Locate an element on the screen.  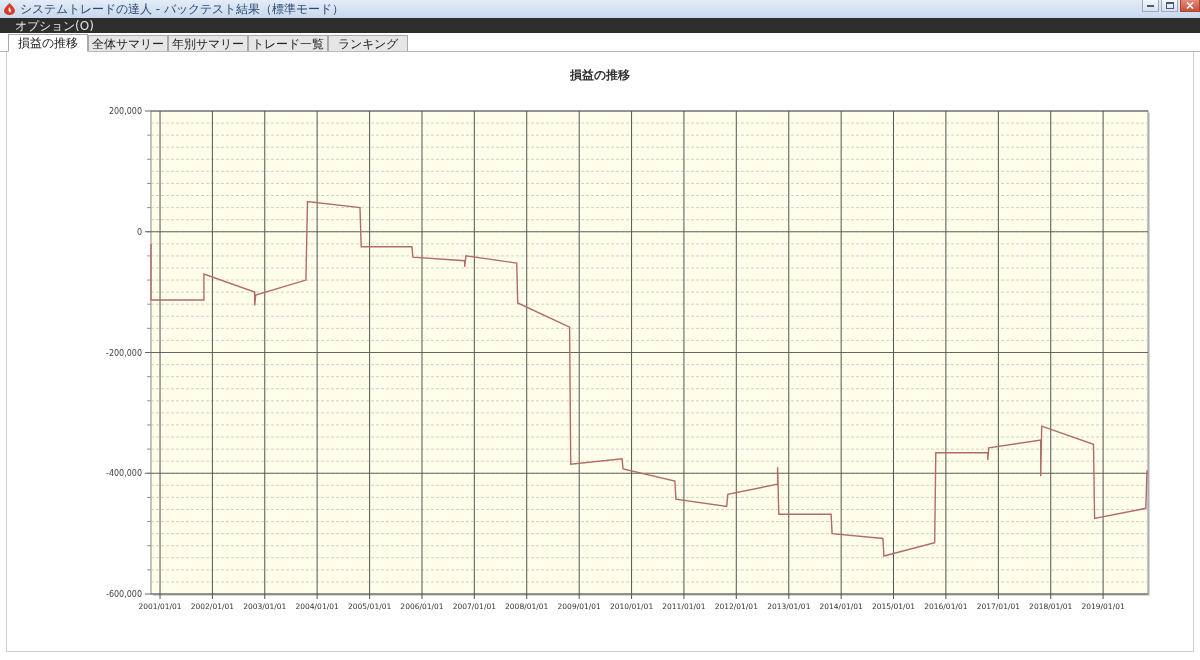
tab: トレード一覧 is located at coordinates (288, 43).